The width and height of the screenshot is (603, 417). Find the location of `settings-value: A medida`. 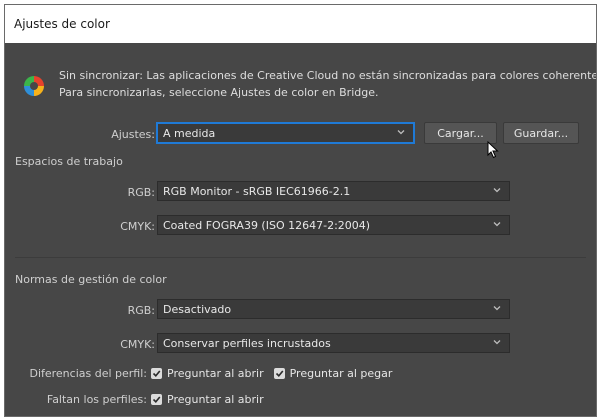

settings-value: A medida is located at coordinates (189, 133).